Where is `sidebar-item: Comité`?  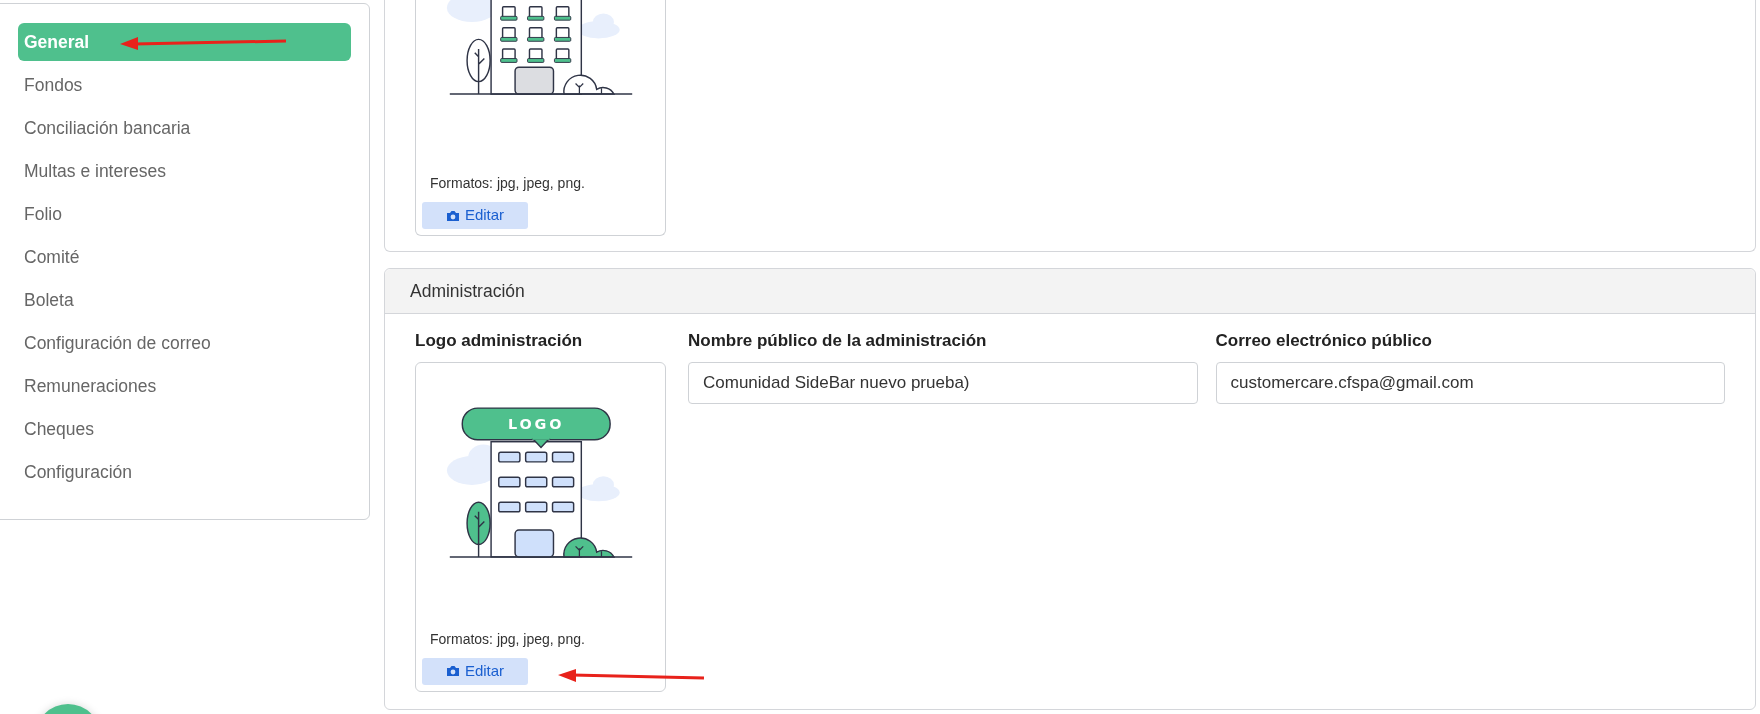 sidebar-item: Comité is located at coordinates (184, 257).